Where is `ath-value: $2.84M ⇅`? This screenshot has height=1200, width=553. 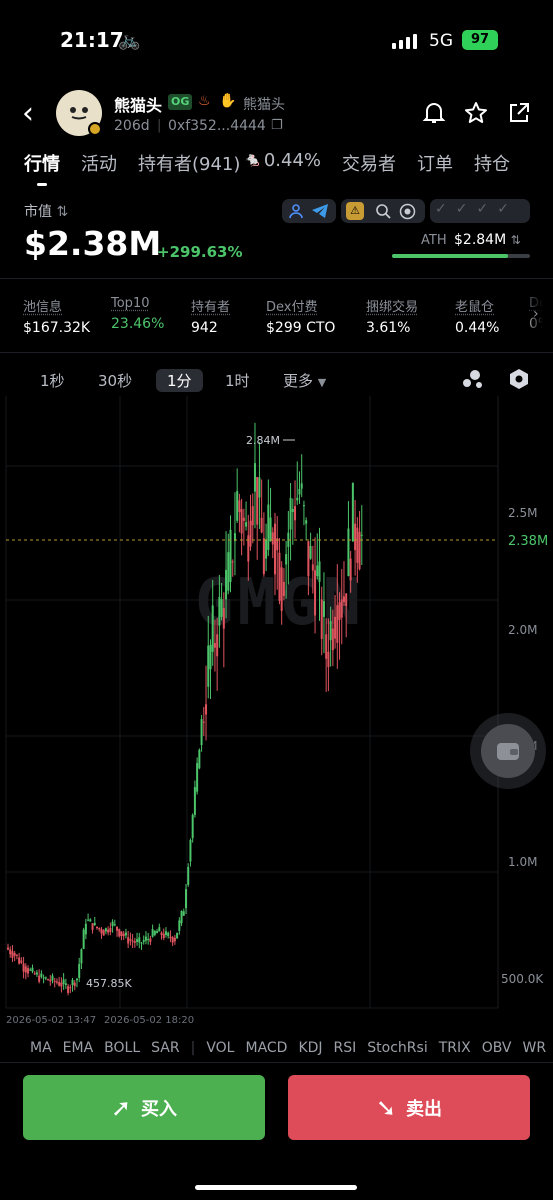
ath-value: $2.84M ⇅ is located at coordinates (487, 240).